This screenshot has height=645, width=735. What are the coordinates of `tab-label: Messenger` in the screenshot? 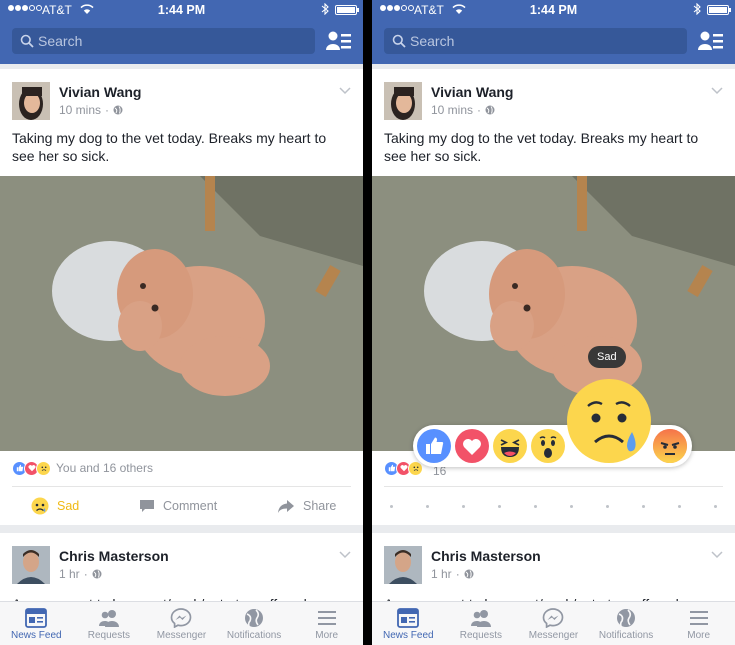 It's located at (553, 635).